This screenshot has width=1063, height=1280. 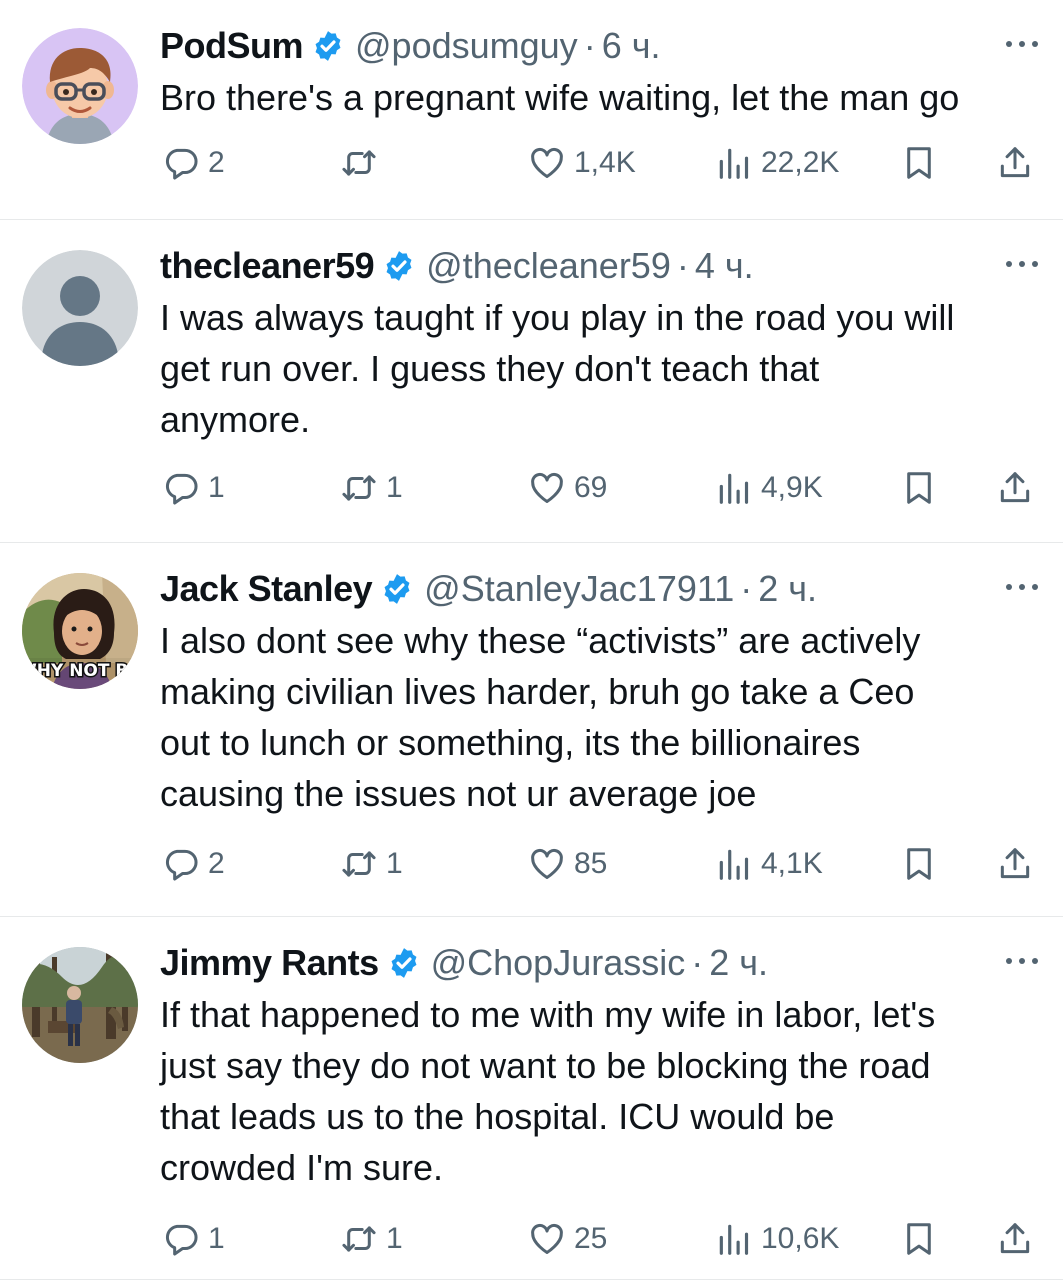 I want to click on user-handle: @podsumguy, so click(x=466, y=46).